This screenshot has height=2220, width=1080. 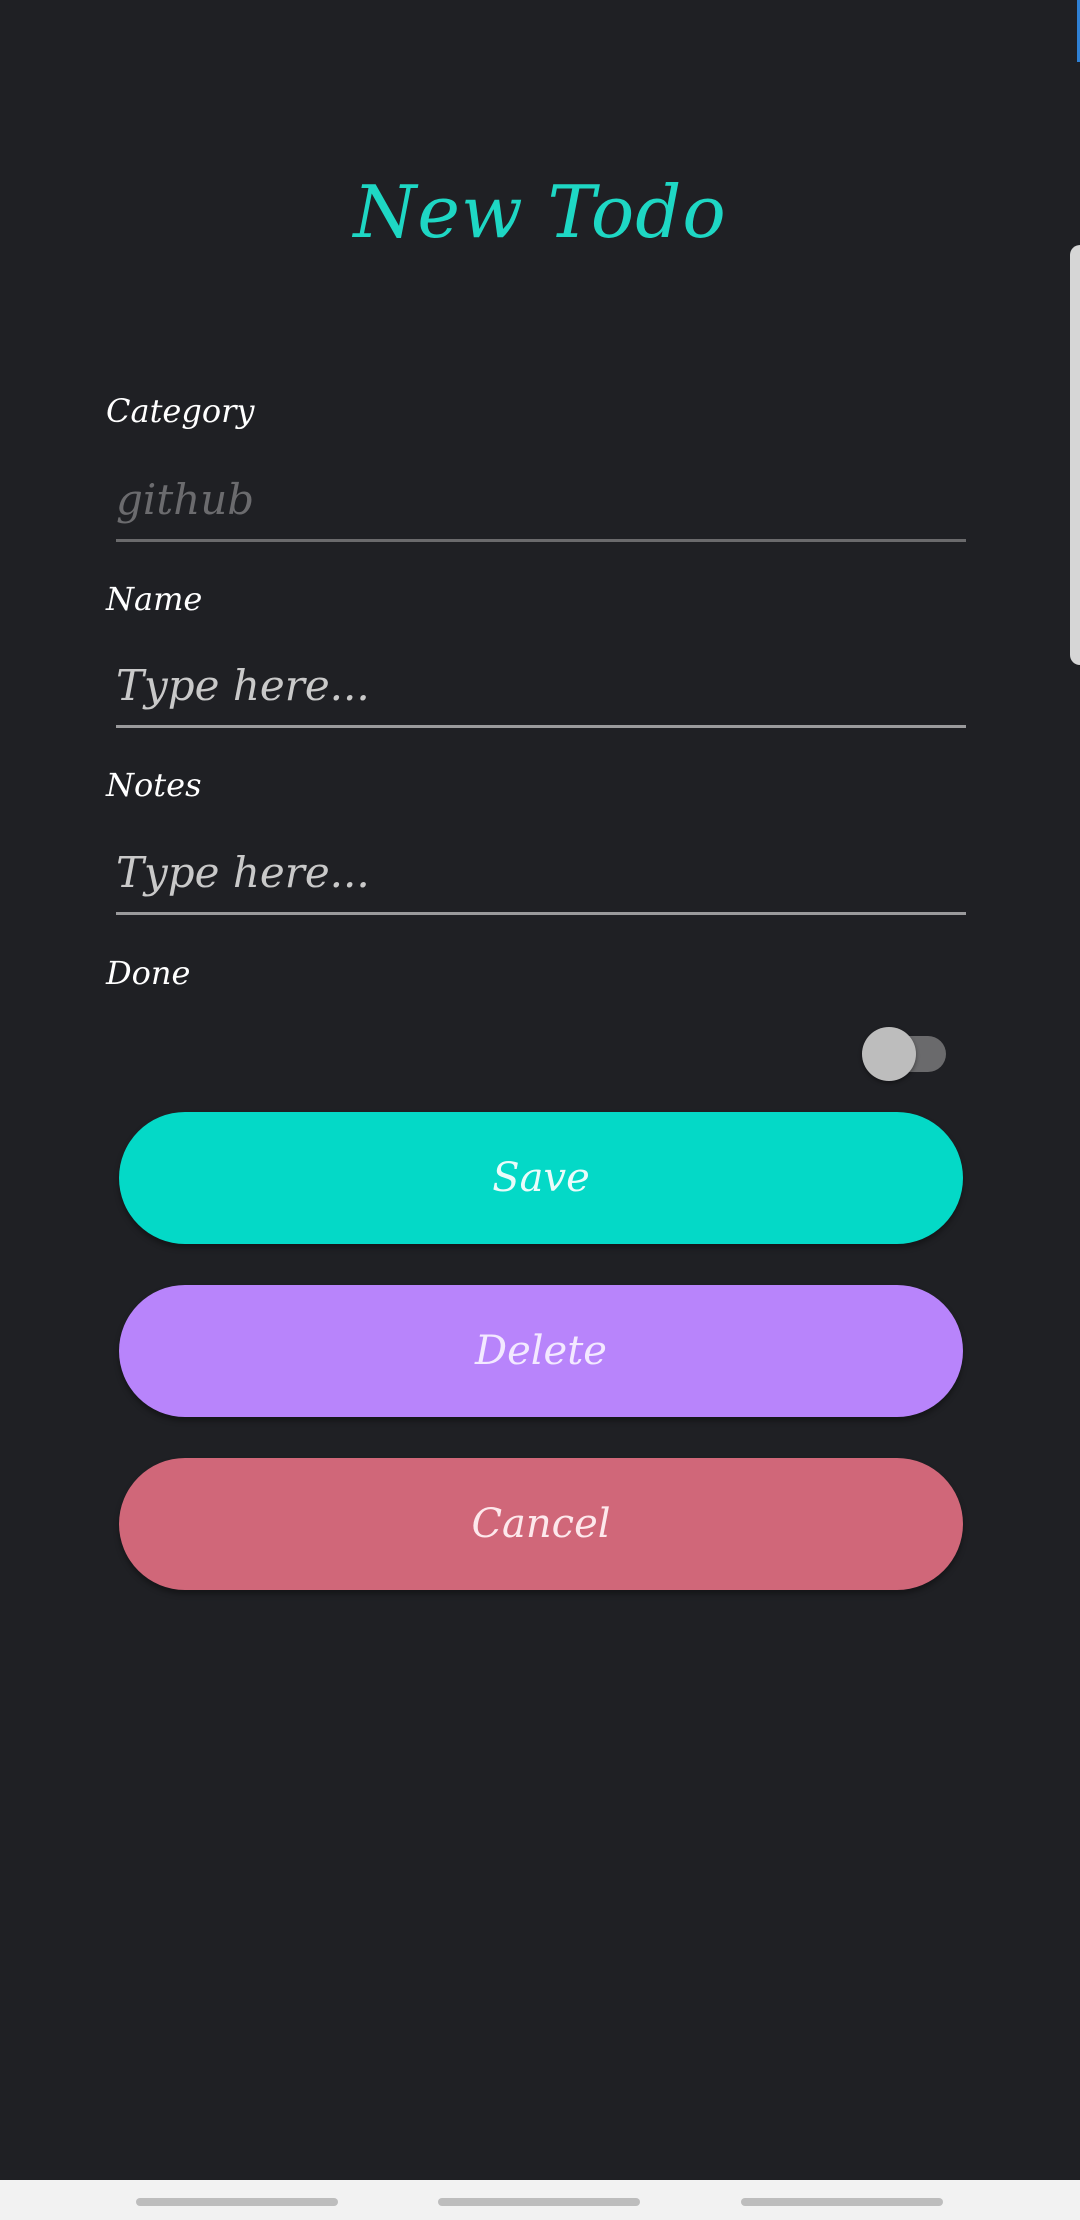 I want to click on cancel-button: Cancel, so click(x=541, y=1524).